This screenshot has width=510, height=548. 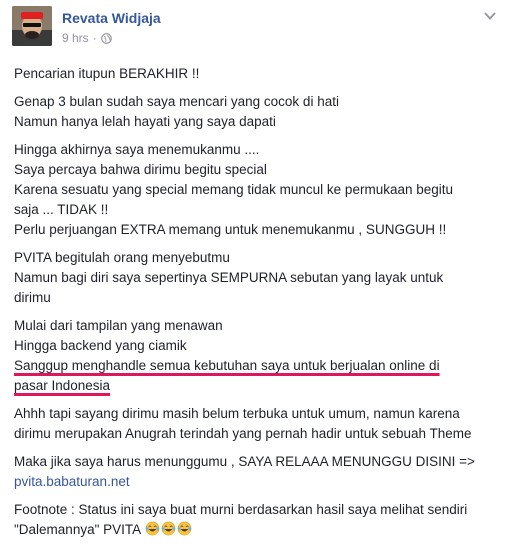 What do you see at coordinates (118, 325) in the screenshot?
I see `text-line: Mulai dari tampilan yang menawan` at bounding box center [118, 325].